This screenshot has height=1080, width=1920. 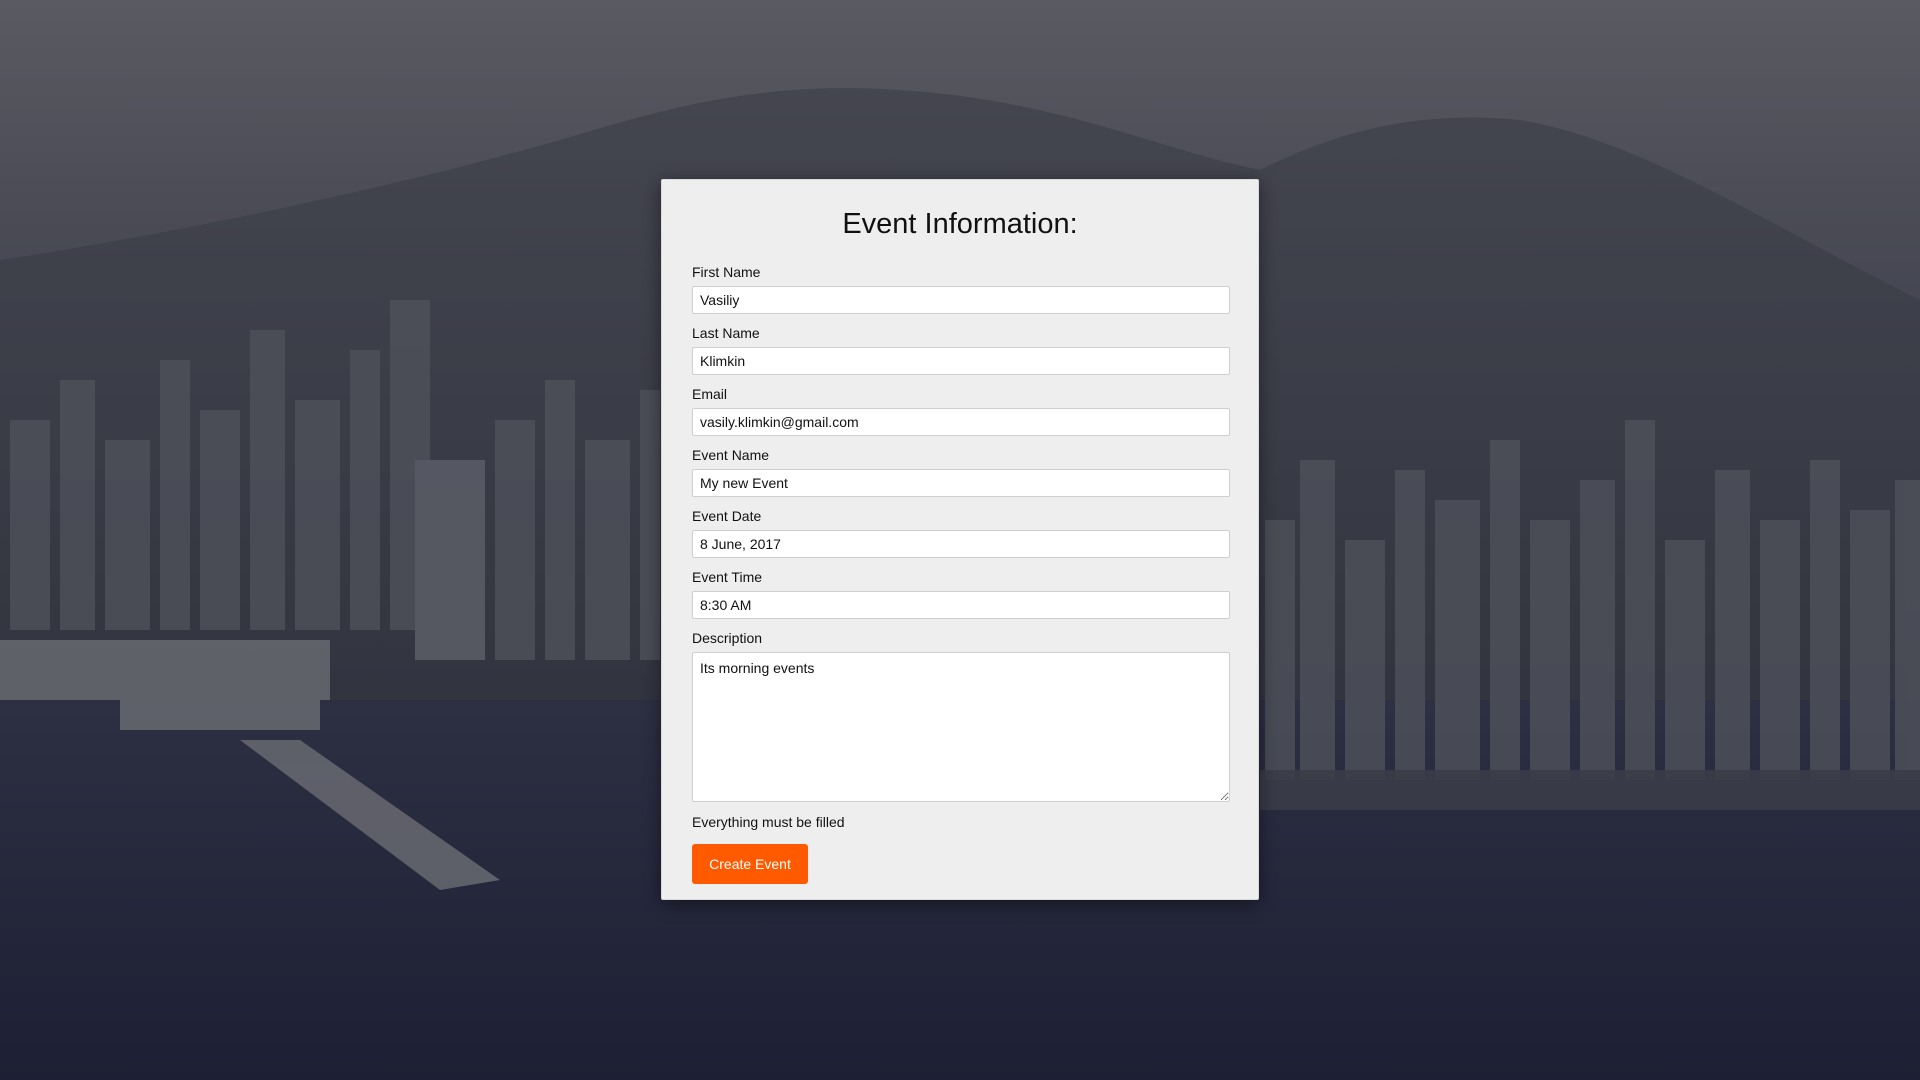 What do you see at coordinates (961, 361) in the screenshot?
I see `last-name-input` at bounding box center [961, 361].